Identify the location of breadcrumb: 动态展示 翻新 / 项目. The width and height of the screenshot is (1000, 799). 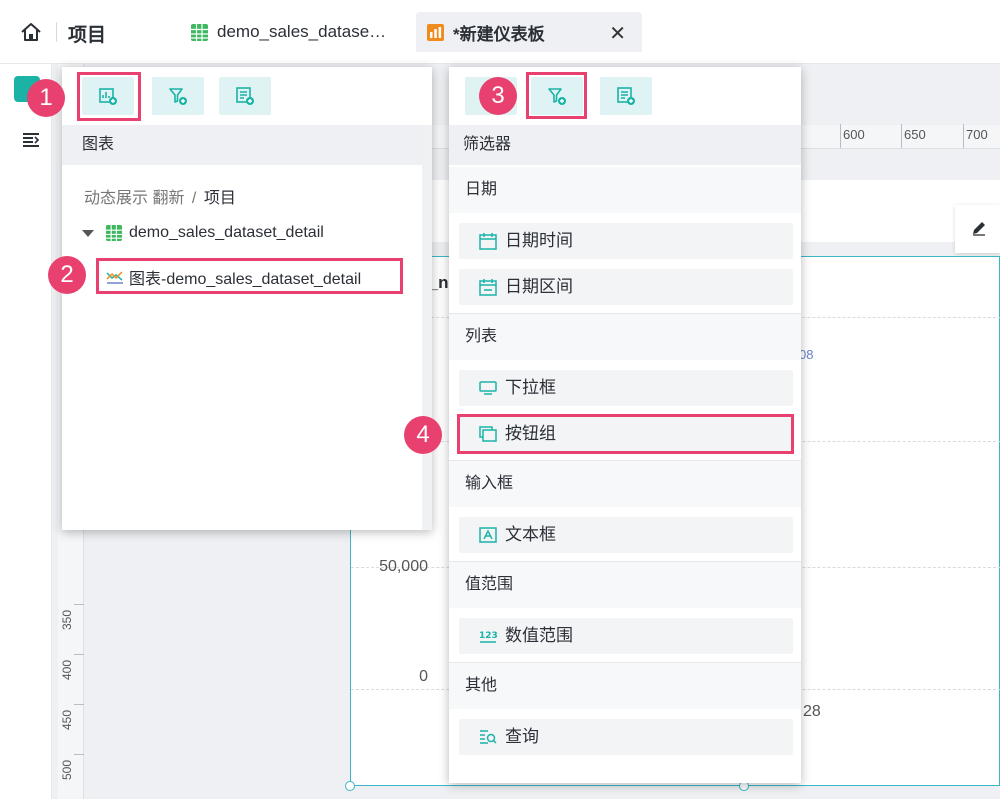
(160, 196).